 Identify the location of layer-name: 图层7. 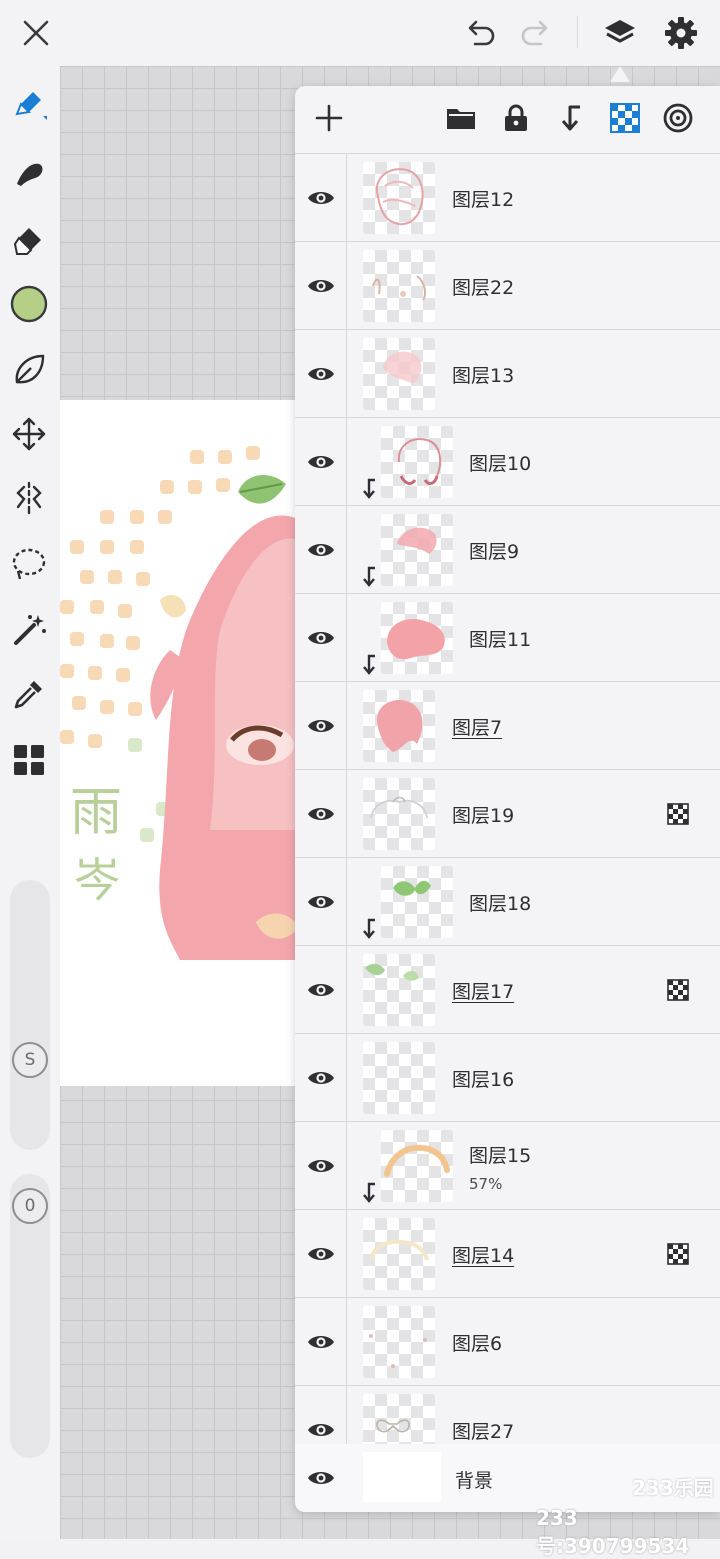
(477, 728).